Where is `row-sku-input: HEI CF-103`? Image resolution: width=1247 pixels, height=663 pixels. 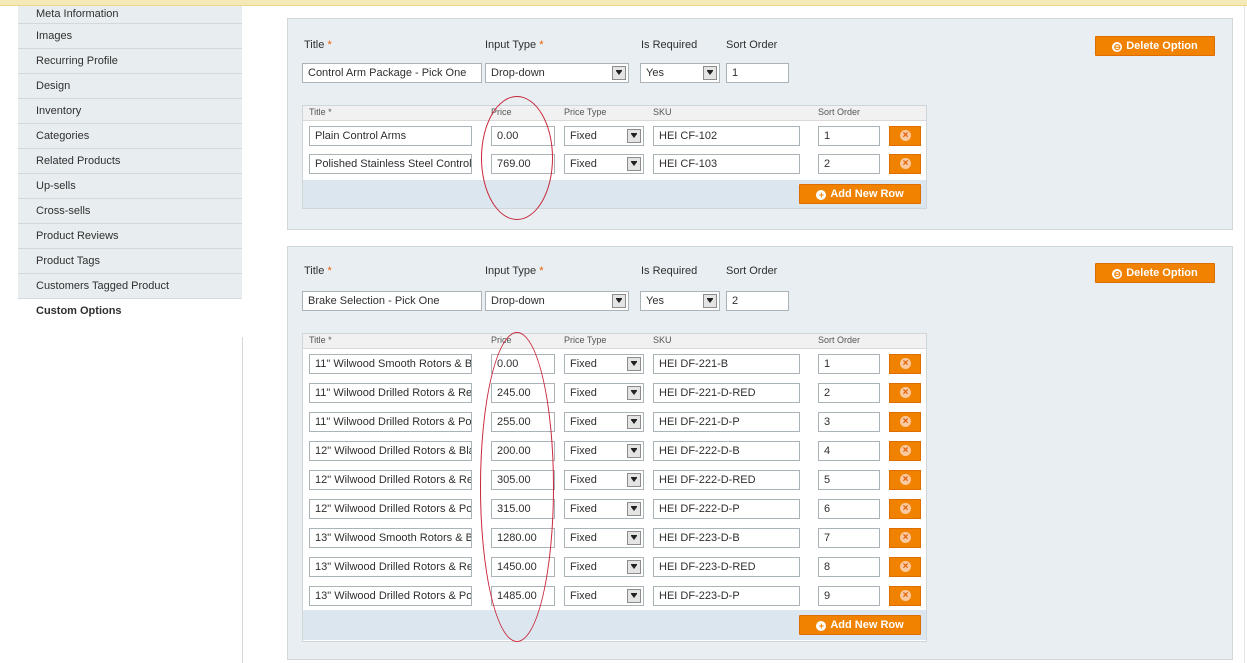
row-sku-input: HEI CF-103 is located at coordinates (726, 164).